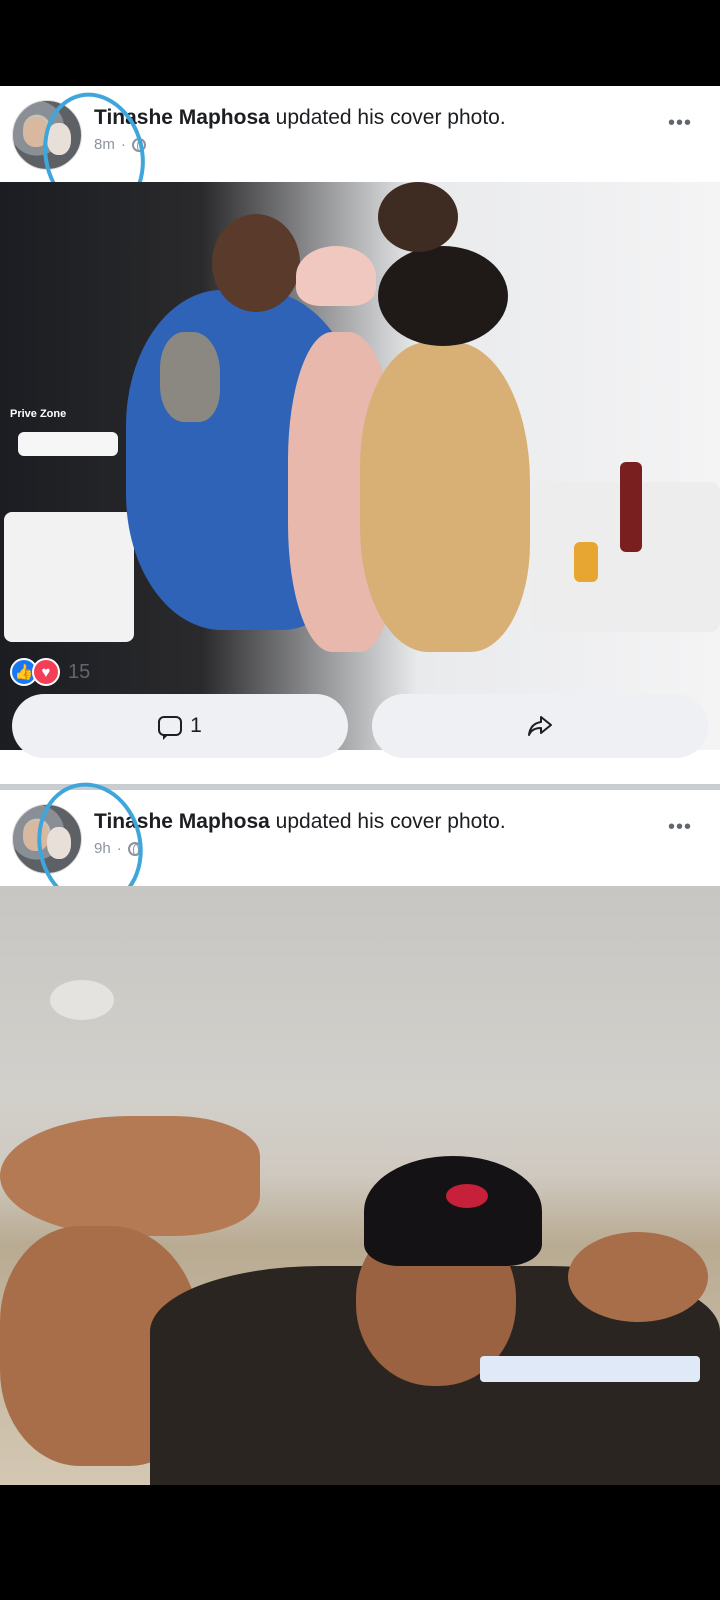 Image resolution: width=720 pixels, height=1600 pixels. What do you see at coordinates (79, 671) in the screenshot?
I see `reaction-count: 15` at bounding box center [79, 671].